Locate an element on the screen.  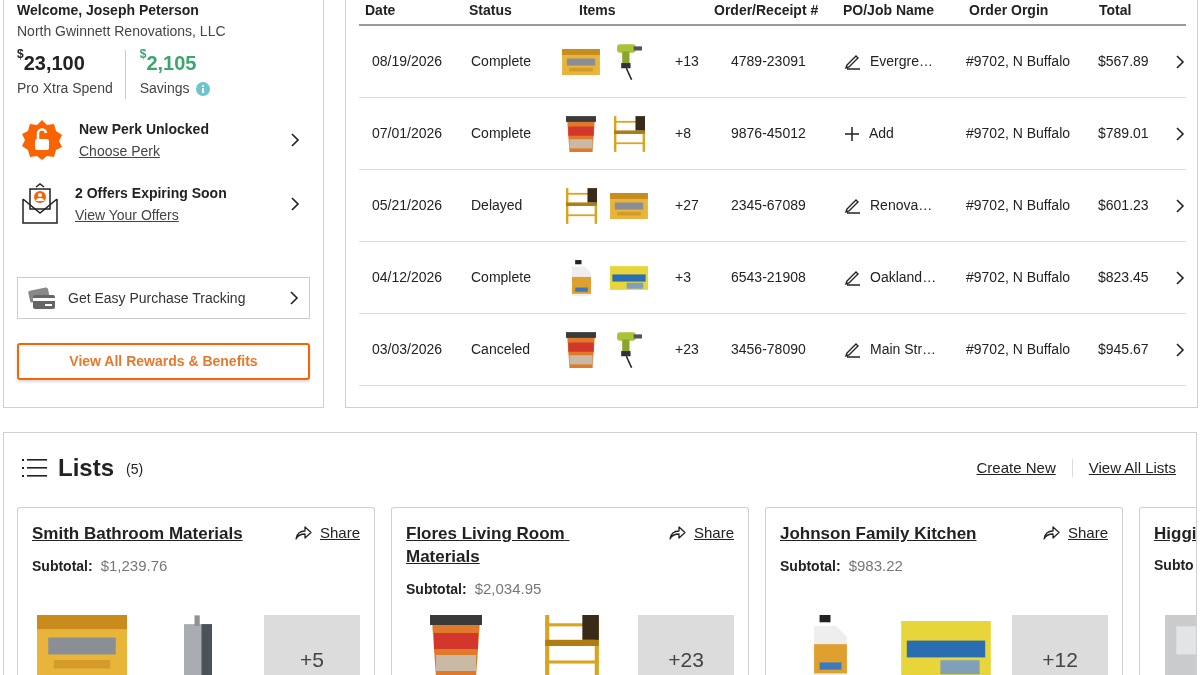
table-cell-text: 3456-78090 is located at coordinates (768, 349).